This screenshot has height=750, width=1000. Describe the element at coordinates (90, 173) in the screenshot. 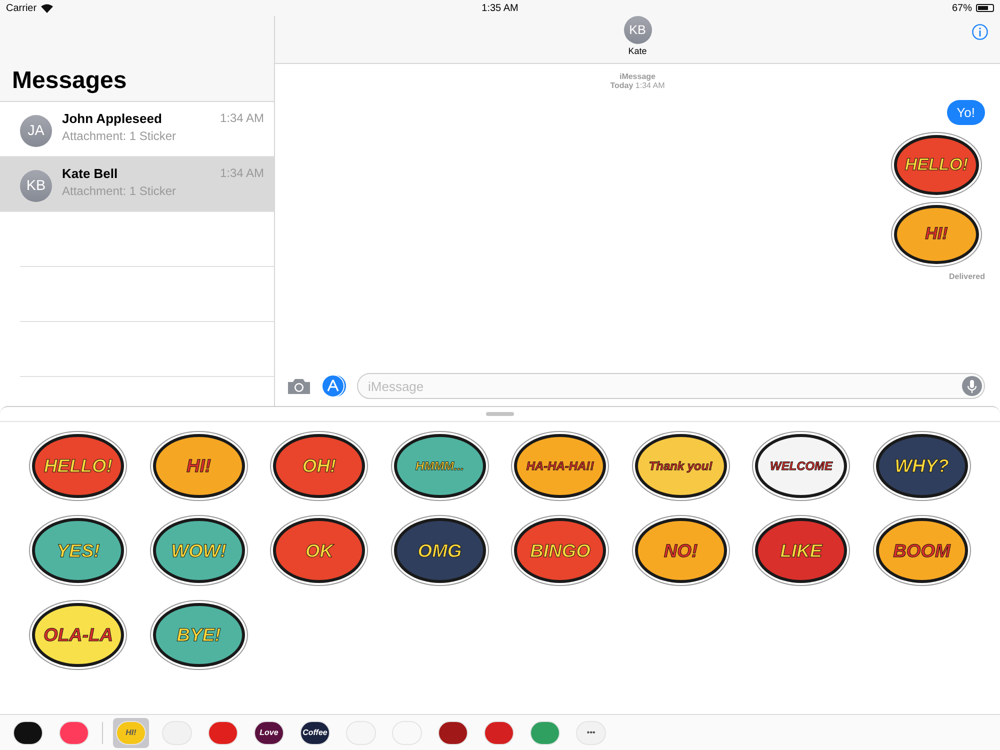

I see `contact-name: Kate Bell` at that location.